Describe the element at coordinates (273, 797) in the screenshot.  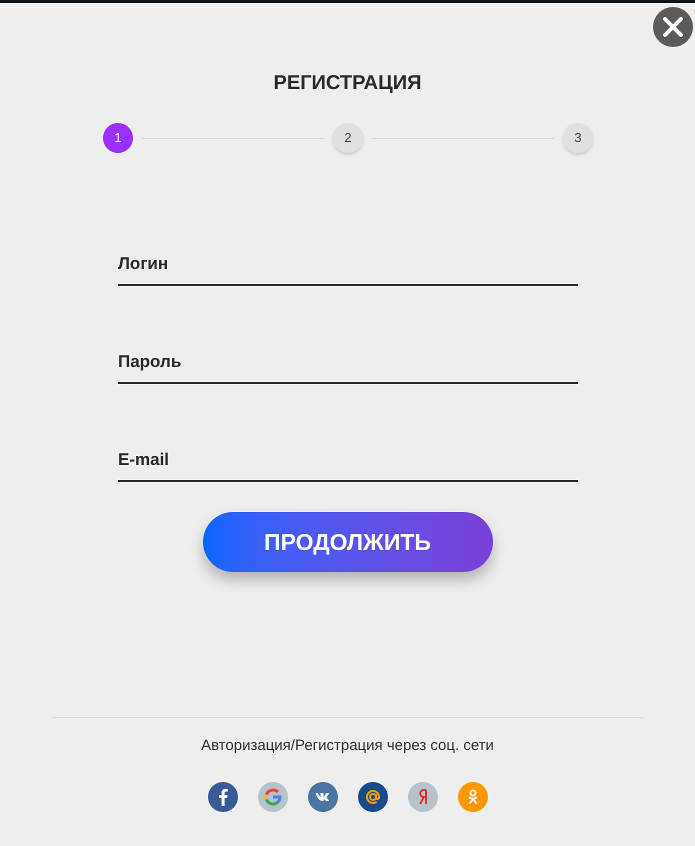
I see `google-icon` at that location.